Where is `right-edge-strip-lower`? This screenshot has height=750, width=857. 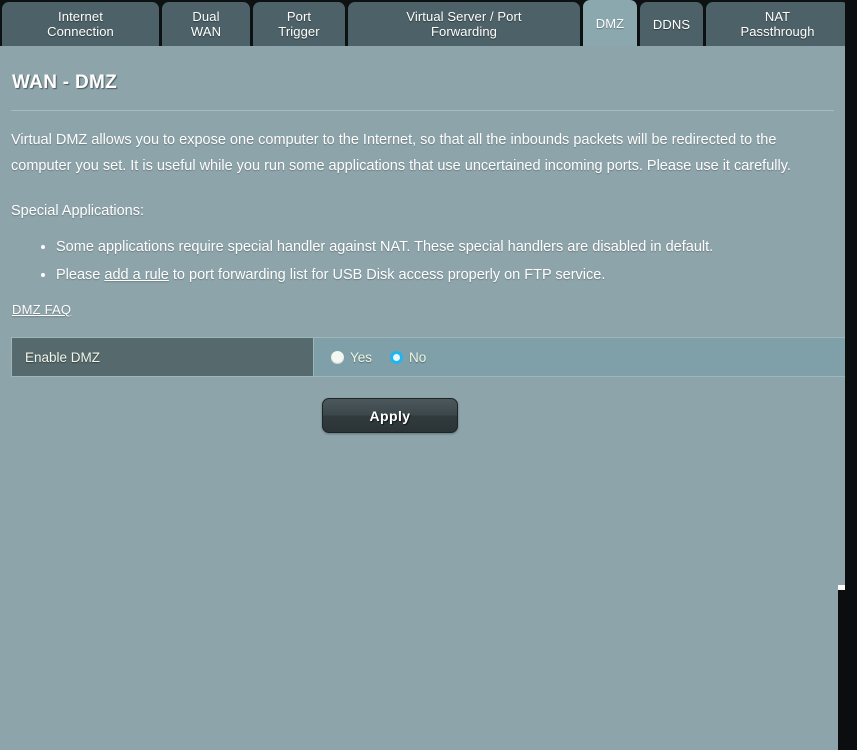
right-edge-strip-lower is located at coordinates (842, 670).